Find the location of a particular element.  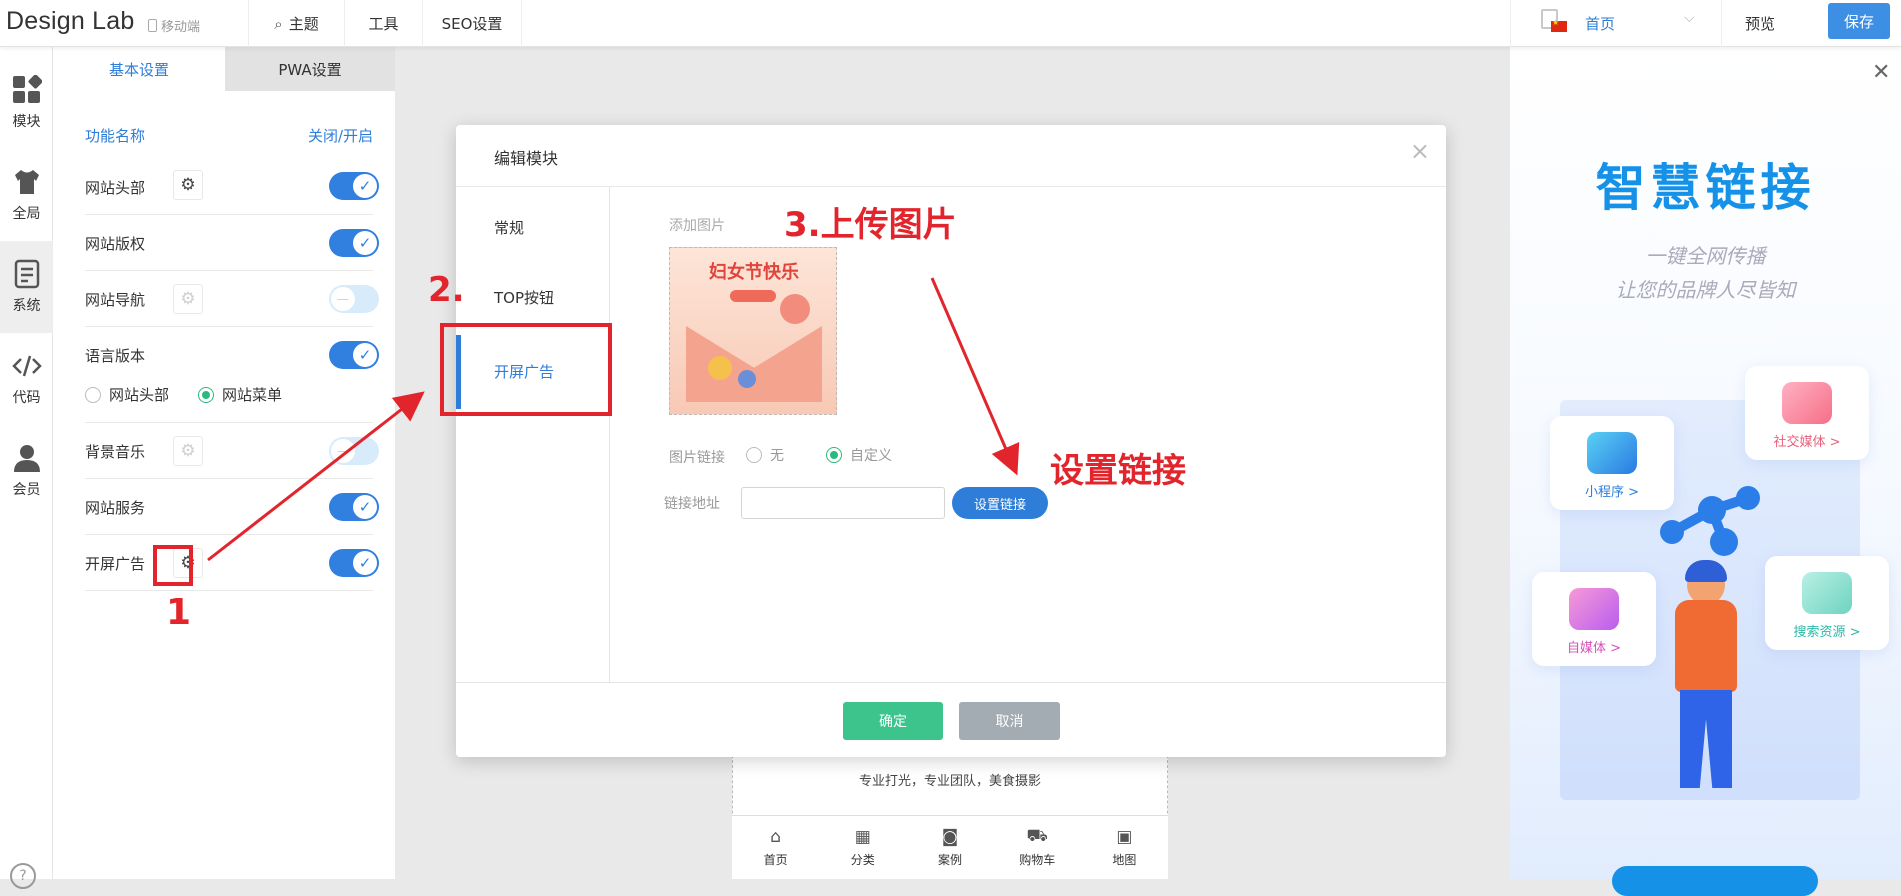

arrow-to-tab is located at coordinates (316, 476).